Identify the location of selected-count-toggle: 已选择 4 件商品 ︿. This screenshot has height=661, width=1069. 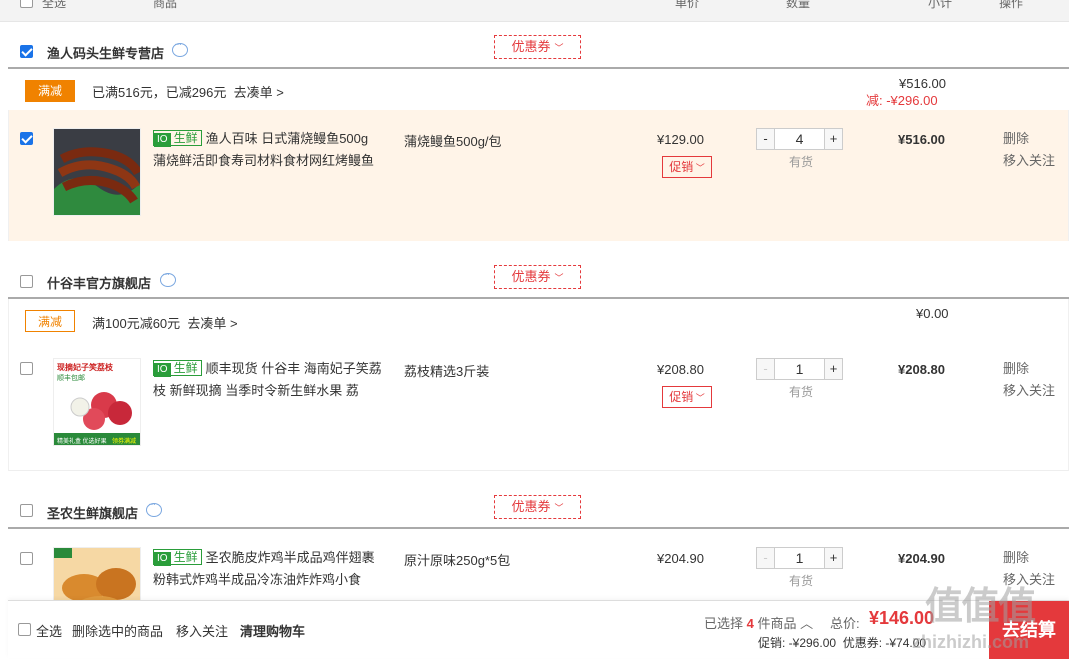
(758, 622).